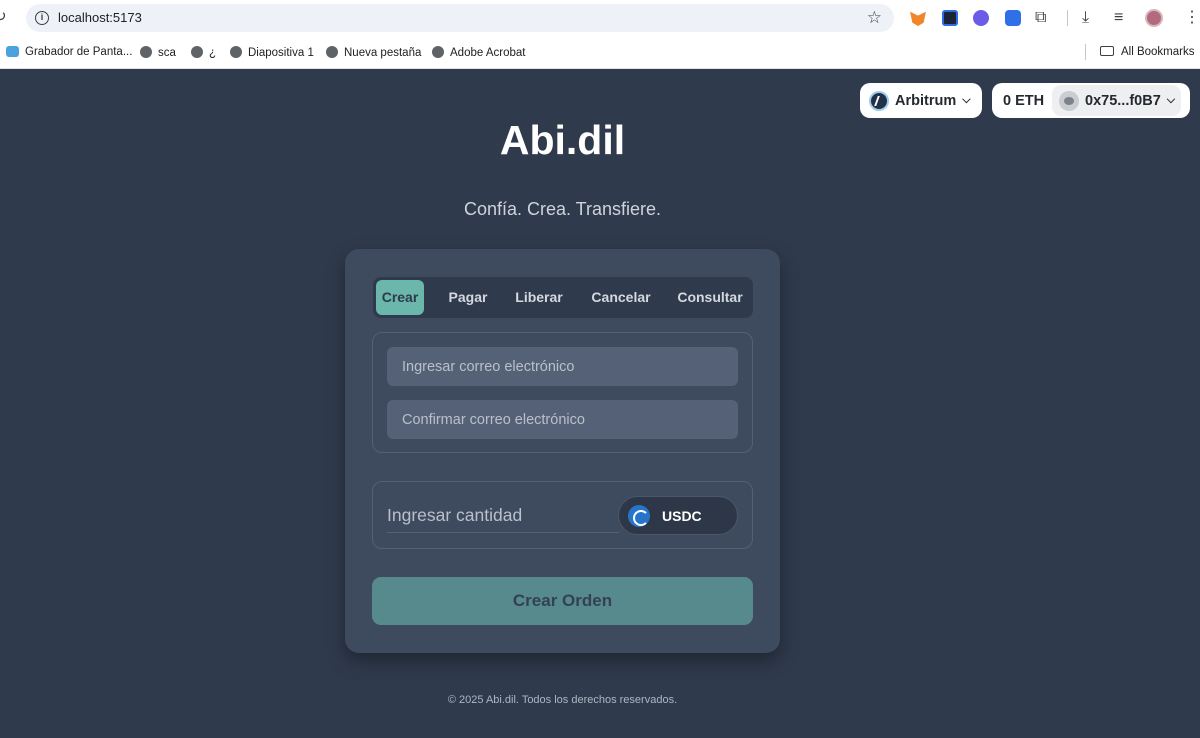  I want to click on folder-icon, so click(1107, 51).